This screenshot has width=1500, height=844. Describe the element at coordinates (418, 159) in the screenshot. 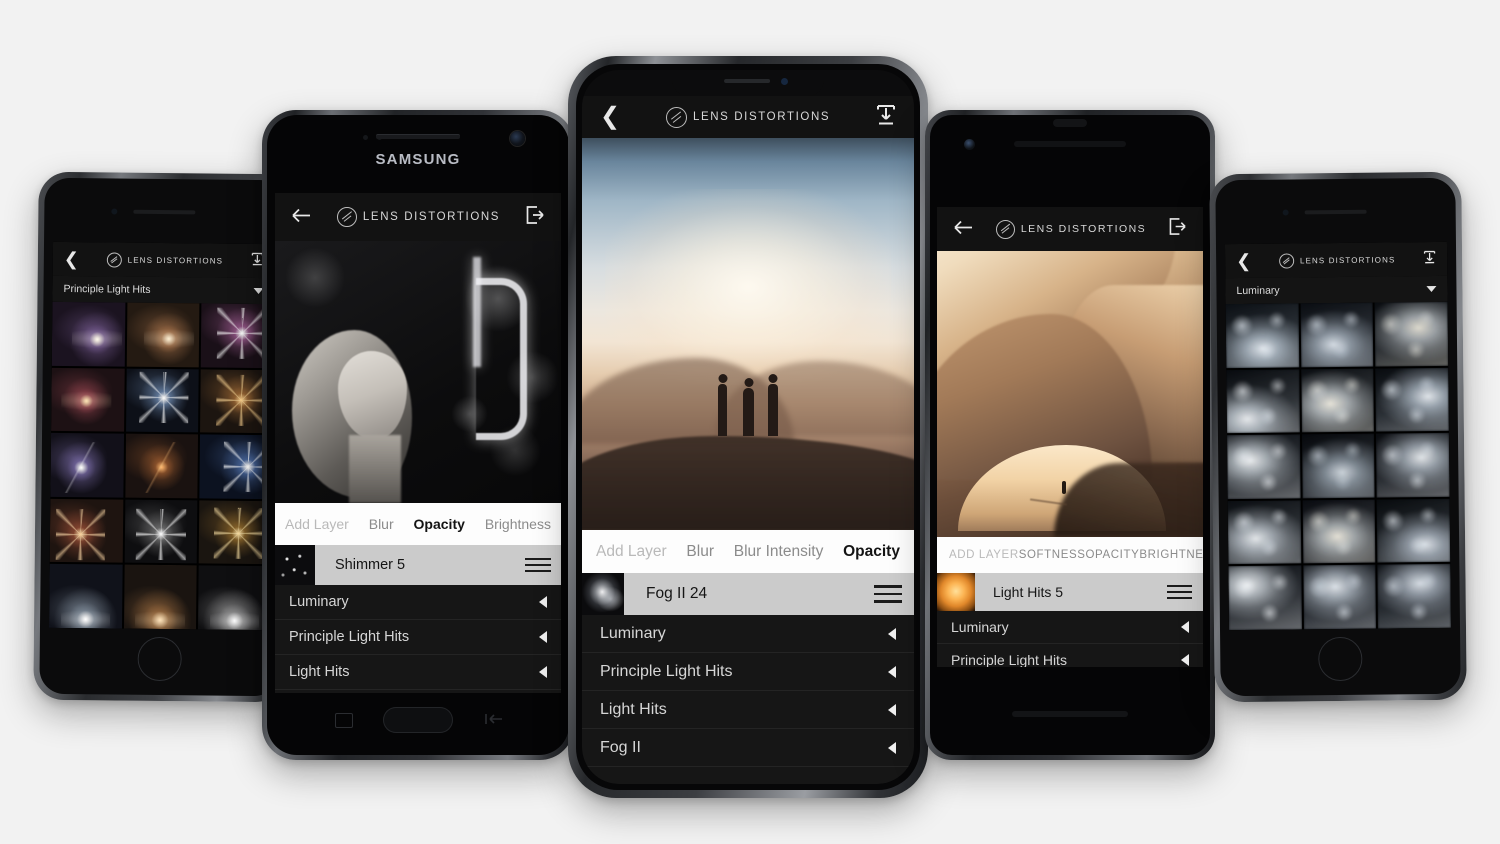

I see `vendor-logo: SAMSUNG` at that location.